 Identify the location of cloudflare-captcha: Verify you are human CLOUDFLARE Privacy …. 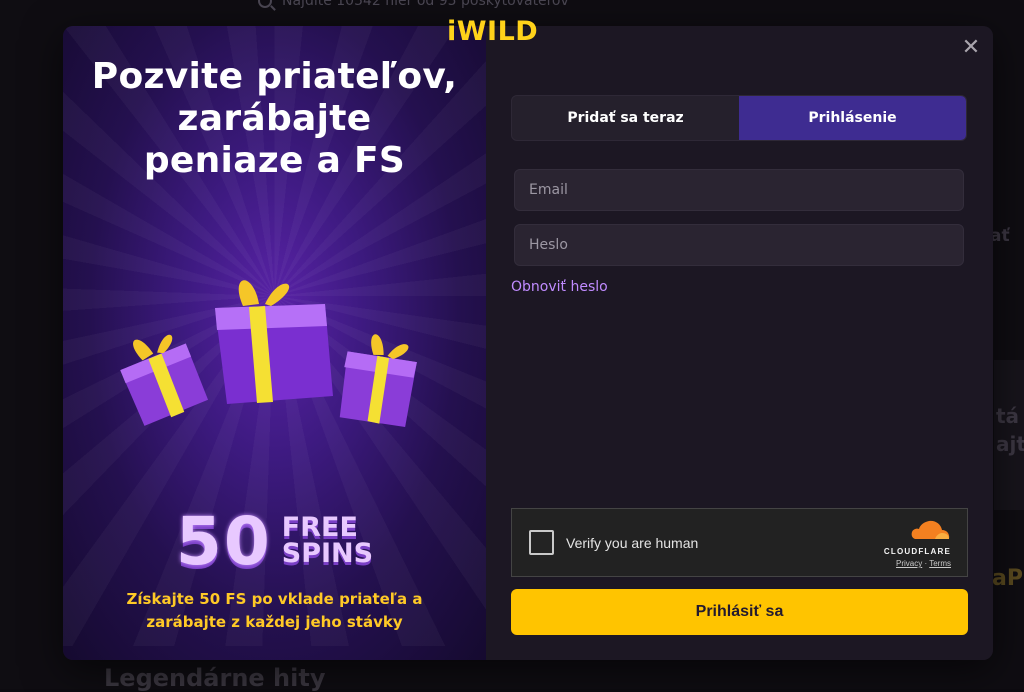
(739, 542).